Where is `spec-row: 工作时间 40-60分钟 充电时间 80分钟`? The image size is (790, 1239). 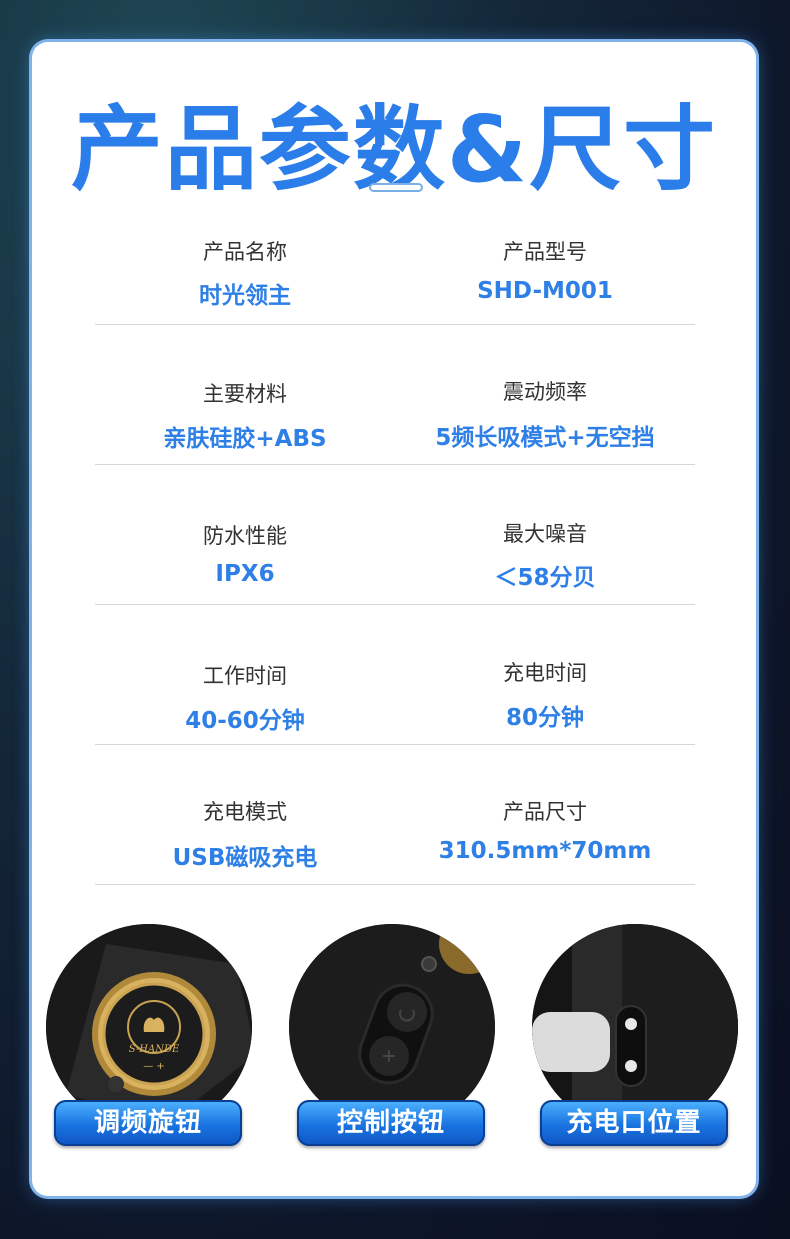 spec-row: 工作时间 40-60分钟 充电时间 80分钟 is located at coordinates (395, 674).